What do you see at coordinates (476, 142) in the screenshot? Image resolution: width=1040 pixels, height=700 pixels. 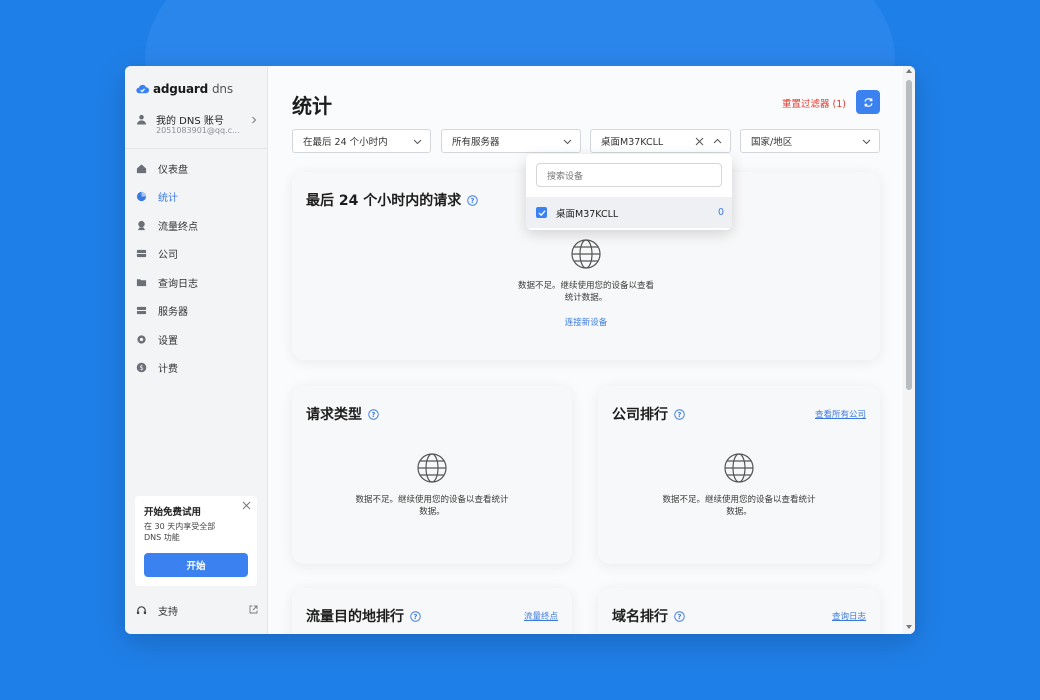 I see `server-value: 所有服务器` at bounding box center [476, 142].